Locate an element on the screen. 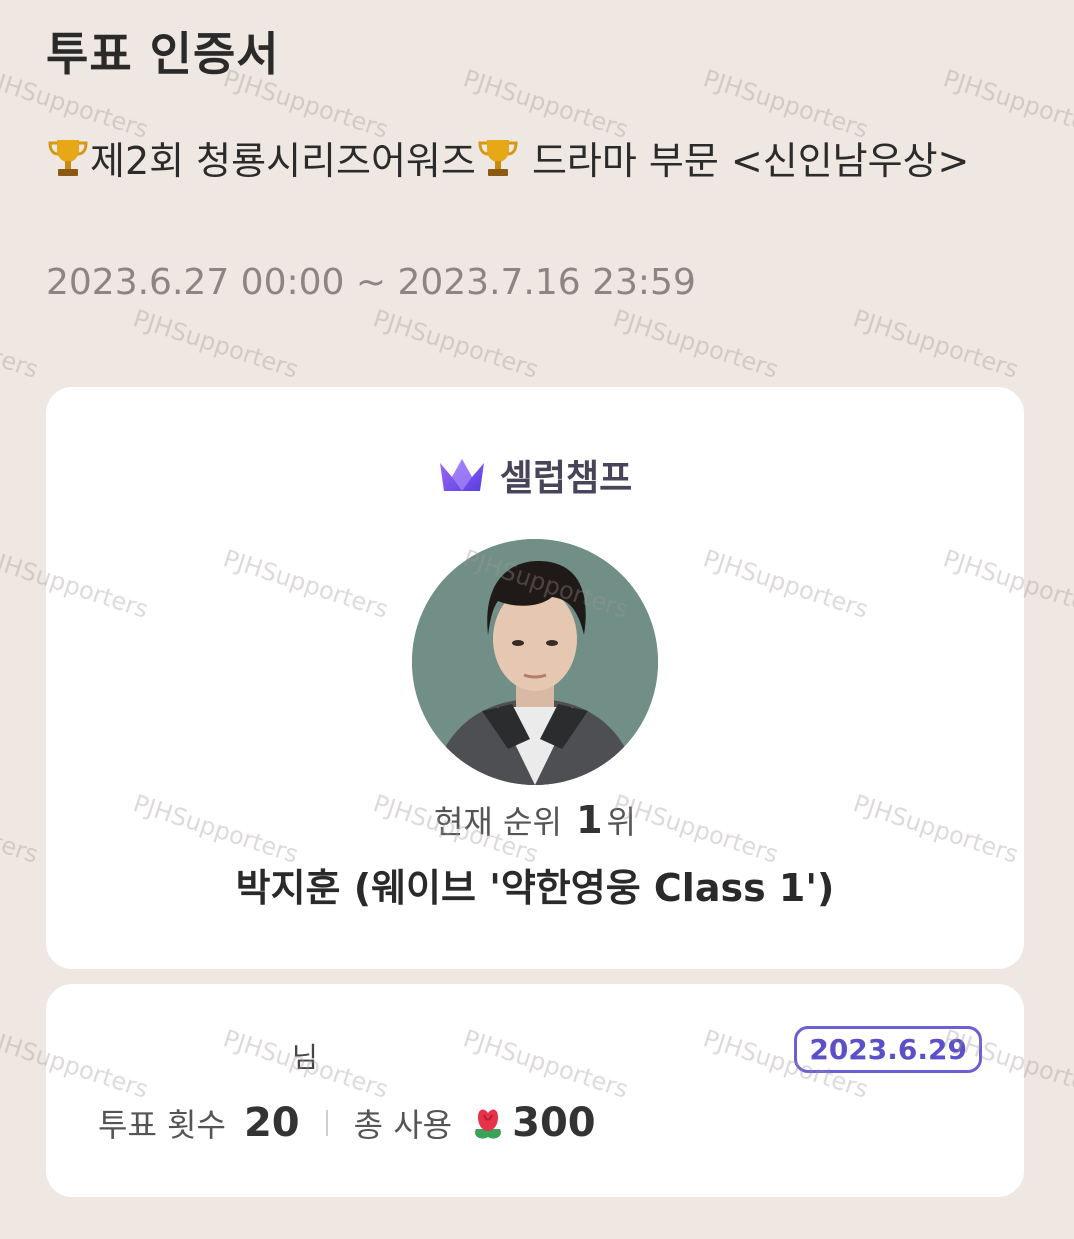  total-label: 총 사용 is located at coordinates (403, 1125).